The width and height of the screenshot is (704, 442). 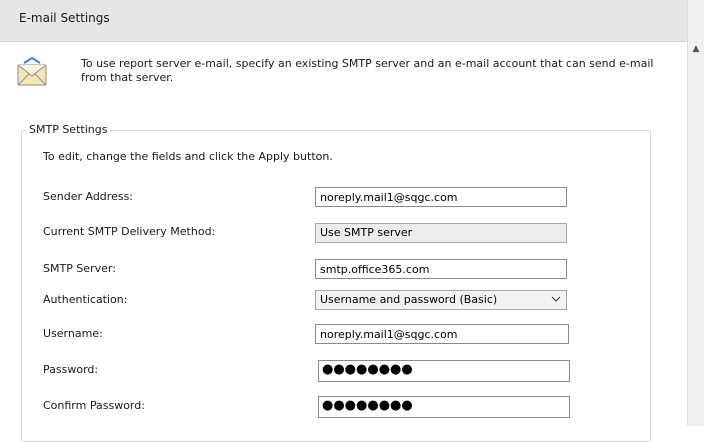 What do you see at coordinates (409, 299) in the screenshot?
I see `authentication-value: Username and password (Basic)` at bounding box center [409, 299].